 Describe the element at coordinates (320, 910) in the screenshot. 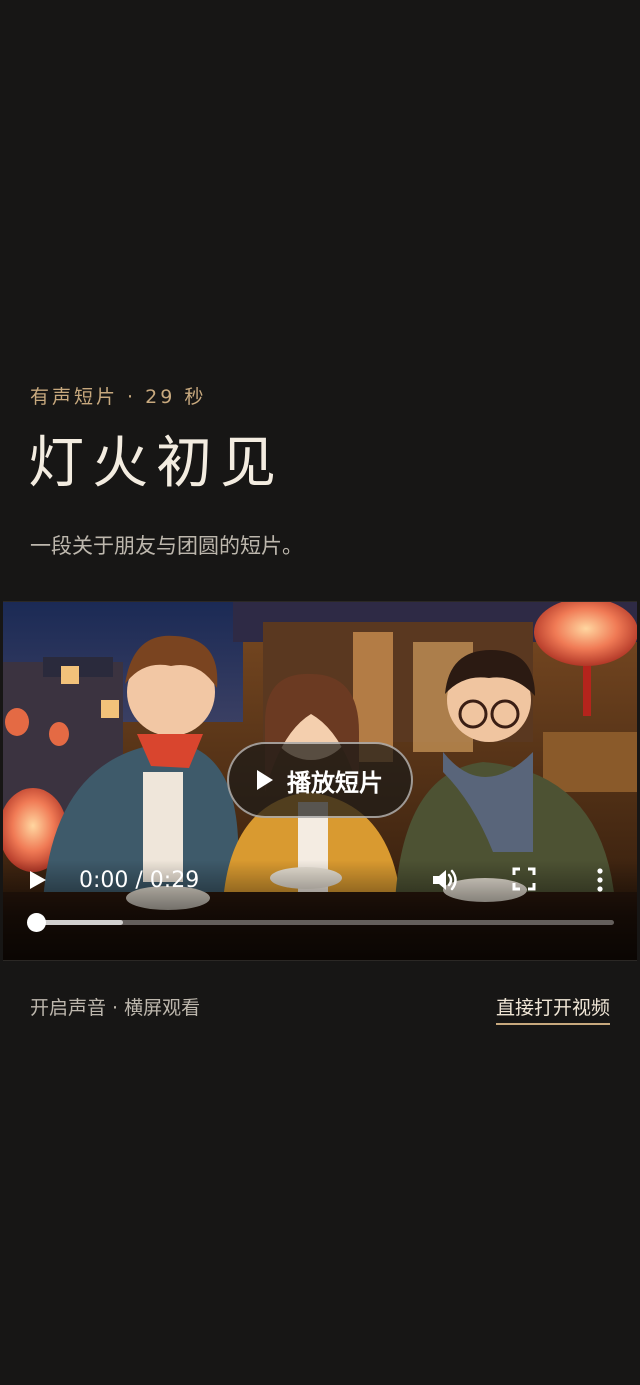

I see `video-controls: 0:00 / 0:29` at that location.